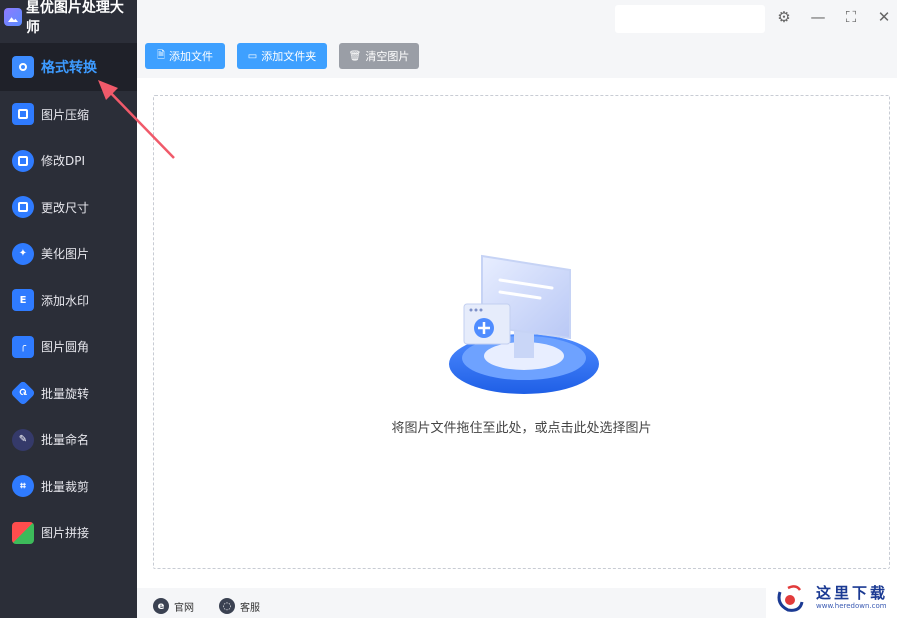 The width and height of the screenshot is (897, 618). I want to click on rename-icon: ✎, so click(23, 439).